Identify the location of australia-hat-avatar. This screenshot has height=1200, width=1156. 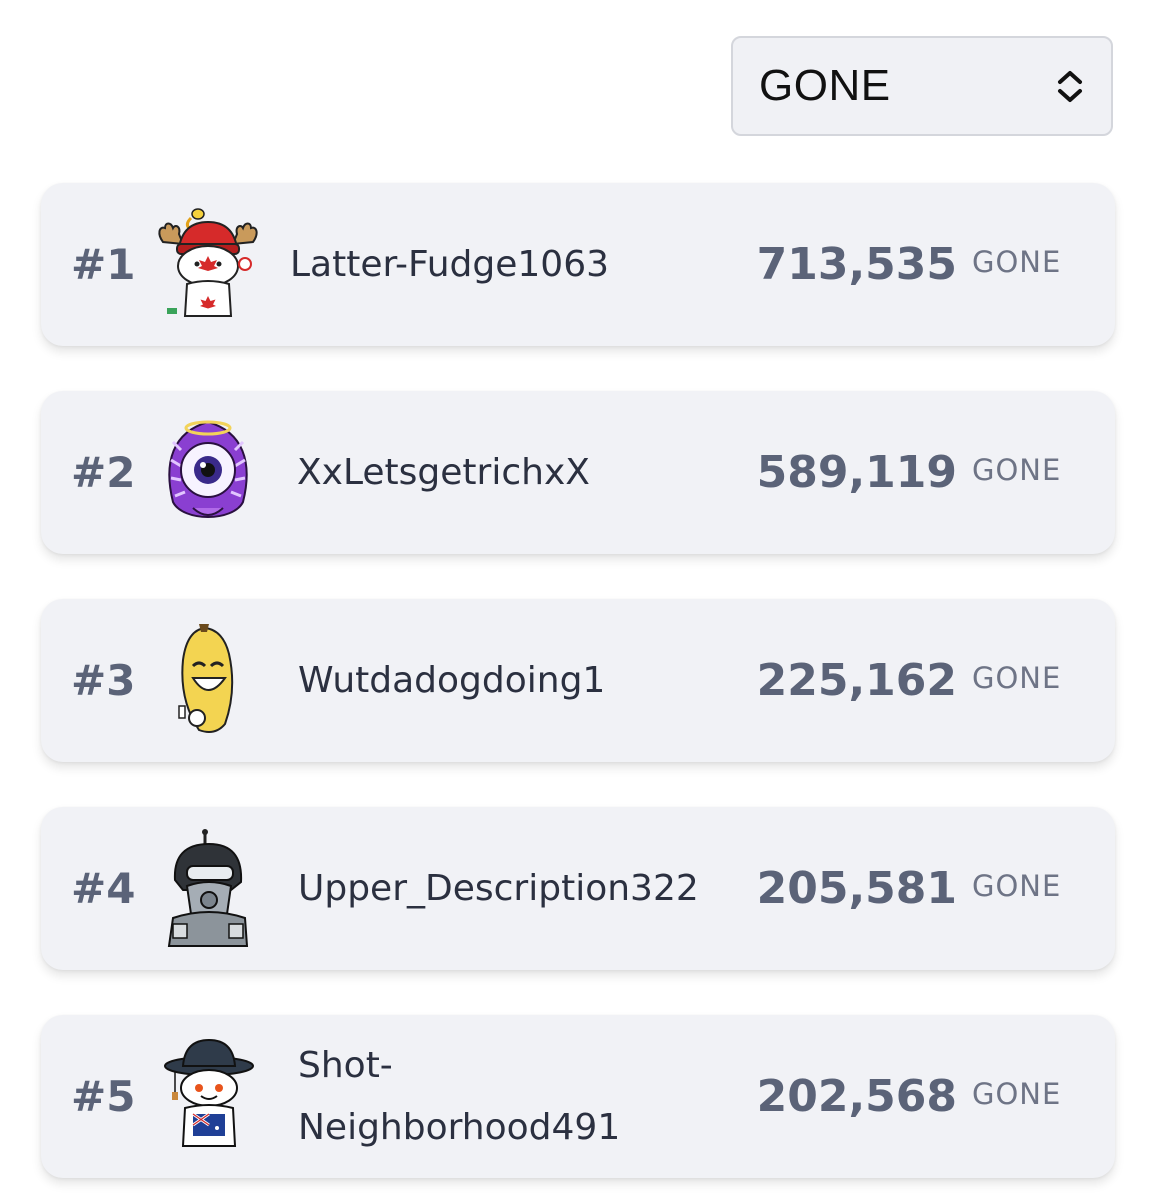
(209, 1092).